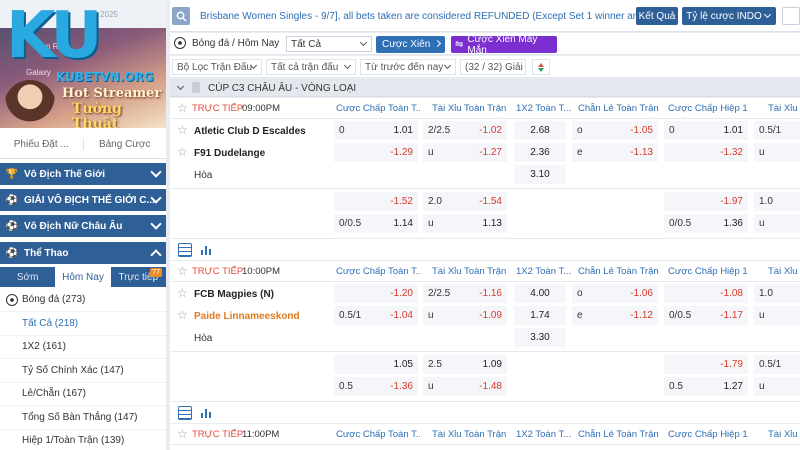 This screenshot has width=800, height=450. I want to click on odds-cell: u -1.48, so click(465, 386).